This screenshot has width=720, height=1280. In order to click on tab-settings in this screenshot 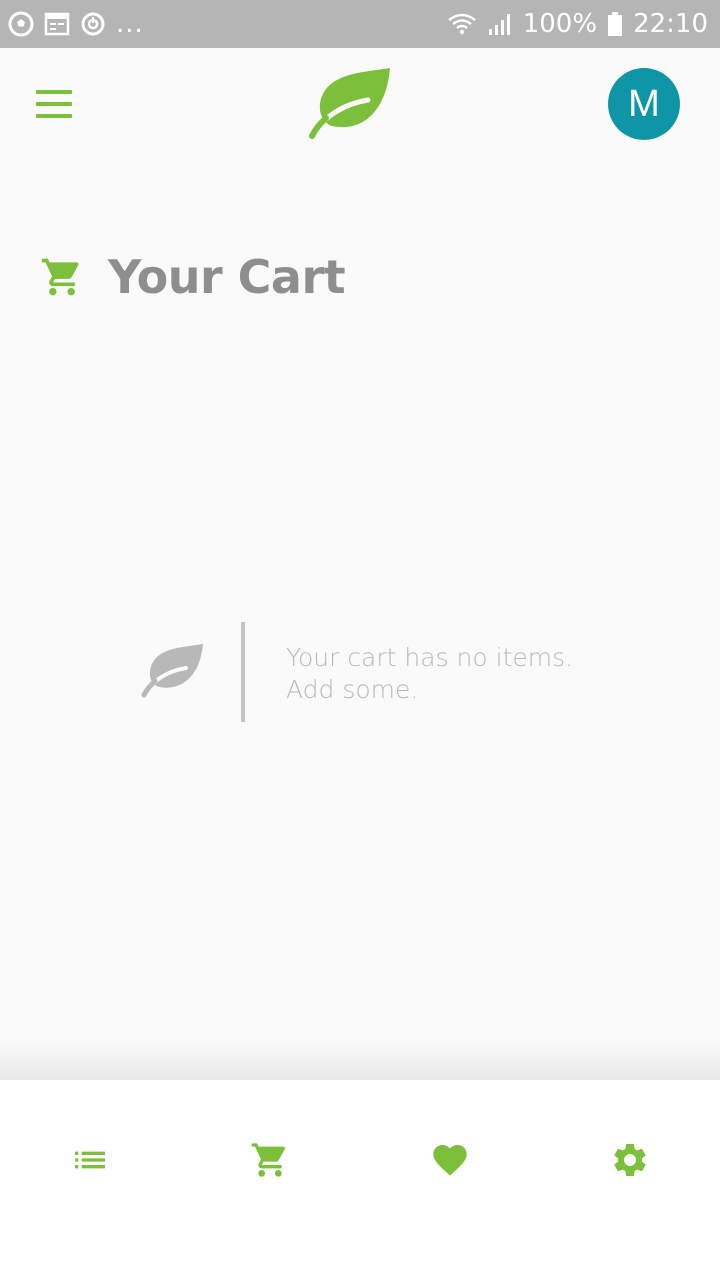, I will do `click(630, 1160)`.